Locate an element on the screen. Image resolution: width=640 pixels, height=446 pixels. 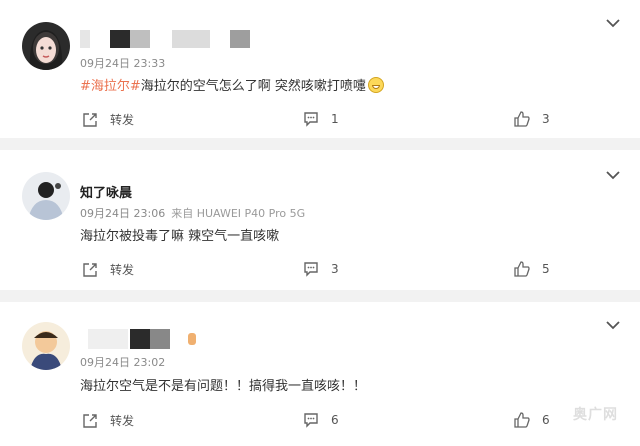
like-count: 6 is located at coordinates (546, 420).